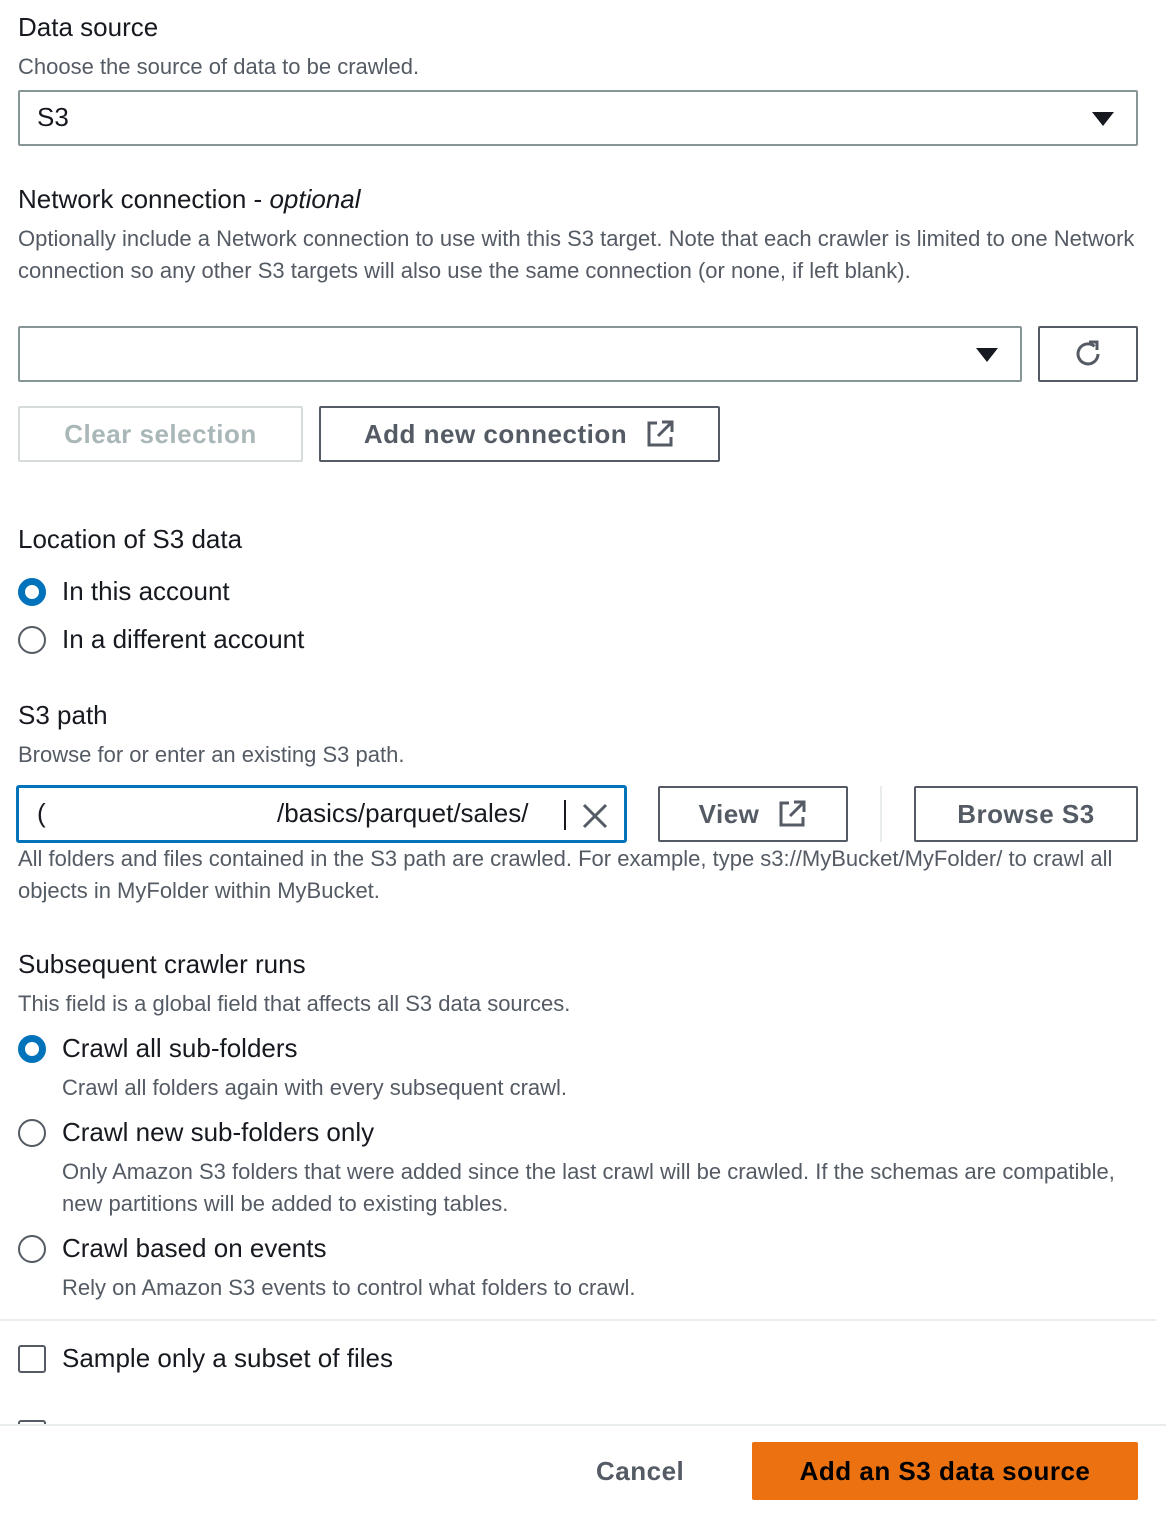  Describe the element at coordinates (218, 1132) in the screenshot. I see `option-crawl-new: Crawl new sub-folders only` at that location.